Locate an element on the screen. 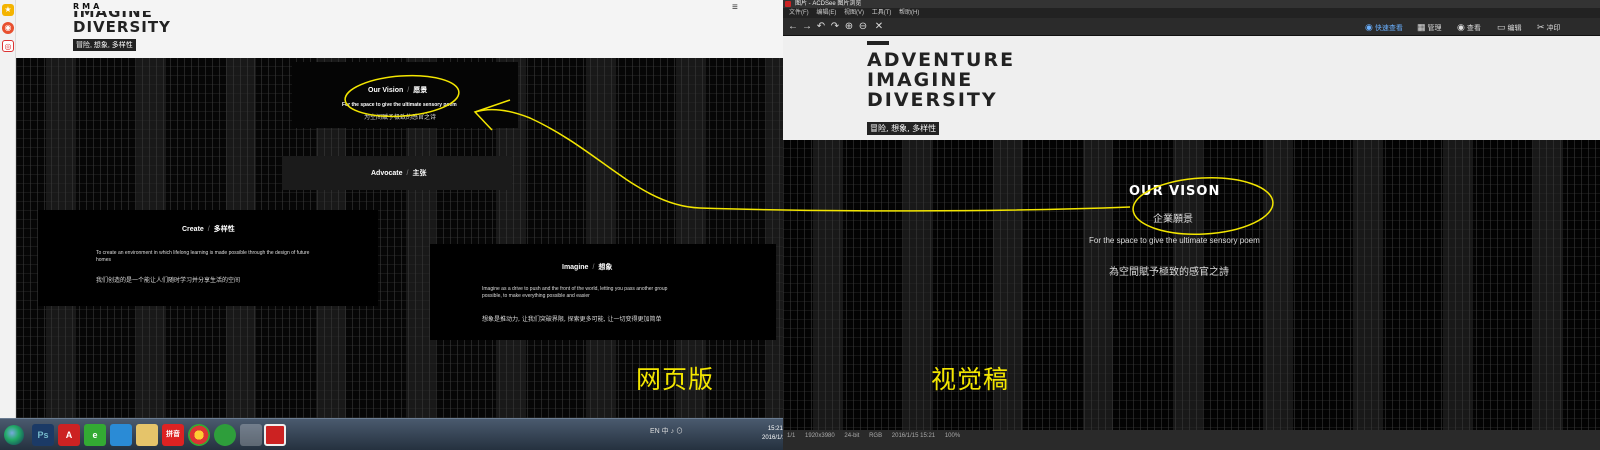 The image size is (1600, 450). status-dimensions: 1920x3980 is located at coordinates (820, 436).